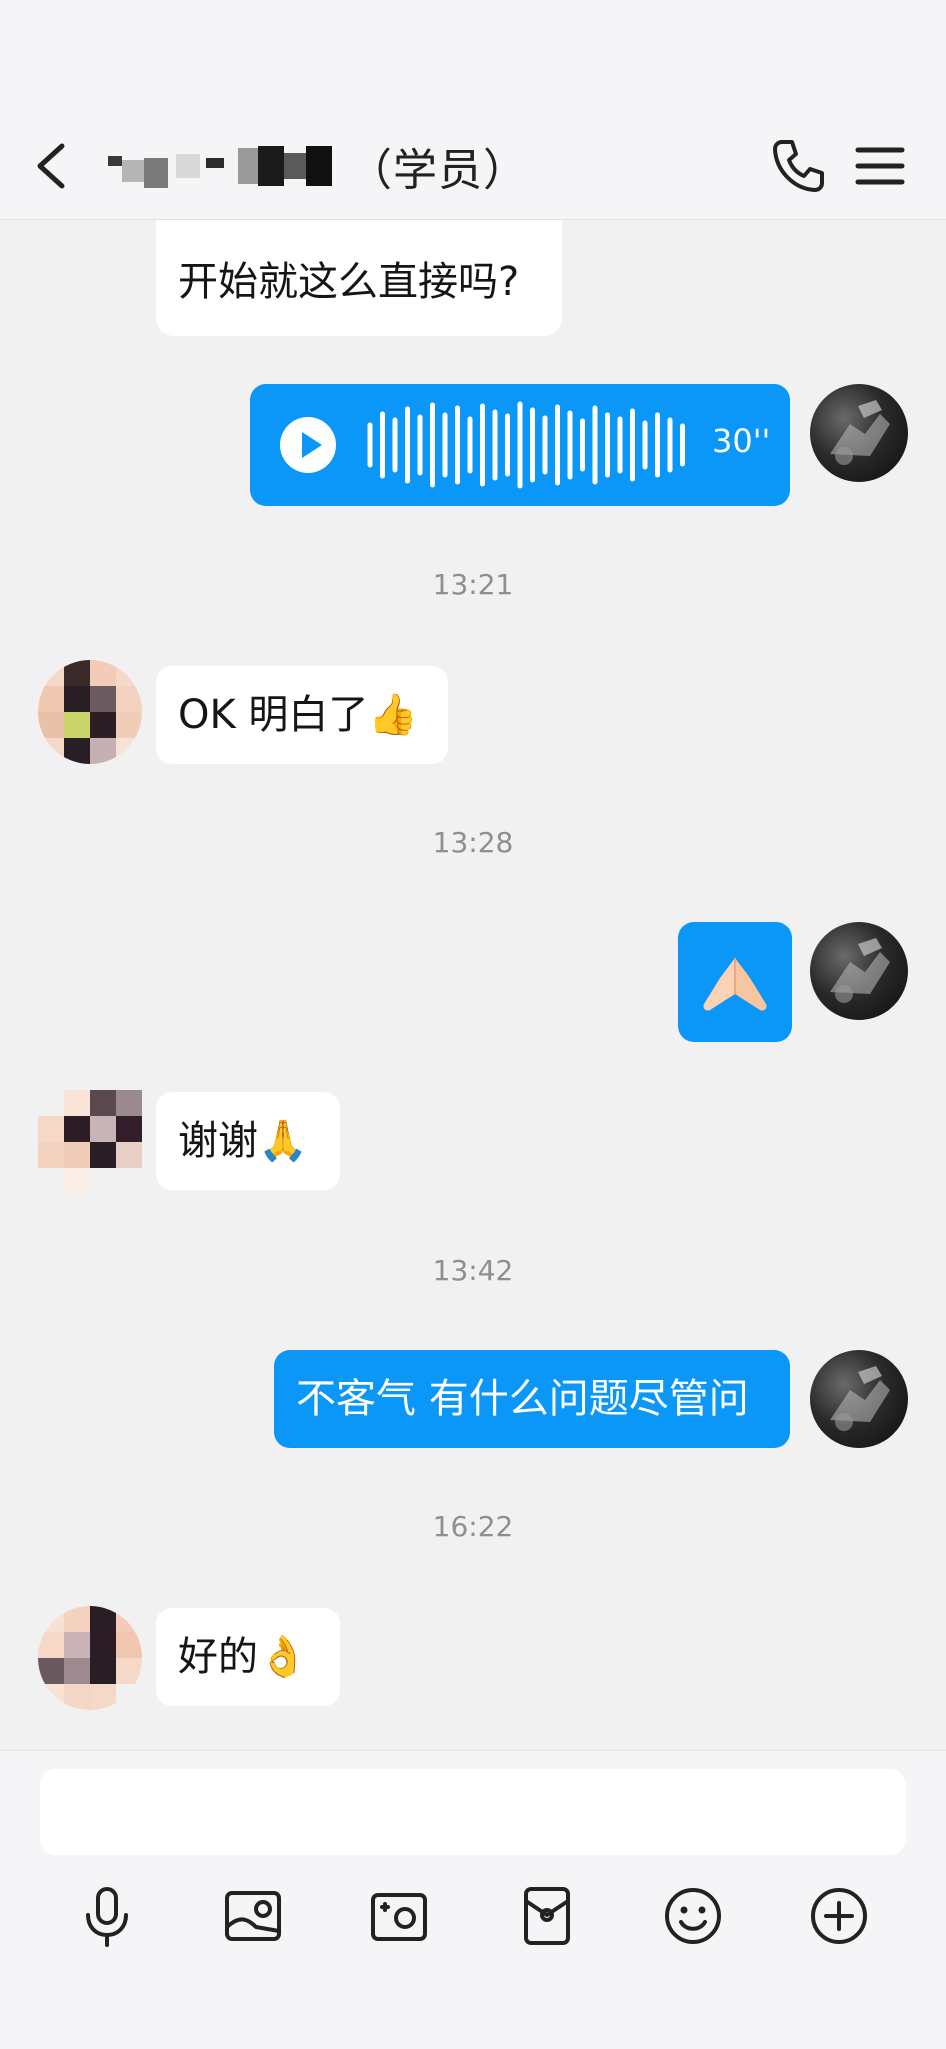 The width and height of the screenshot is (946, 2049). I want to click on contact-title: （学员）, so click(318, 166).